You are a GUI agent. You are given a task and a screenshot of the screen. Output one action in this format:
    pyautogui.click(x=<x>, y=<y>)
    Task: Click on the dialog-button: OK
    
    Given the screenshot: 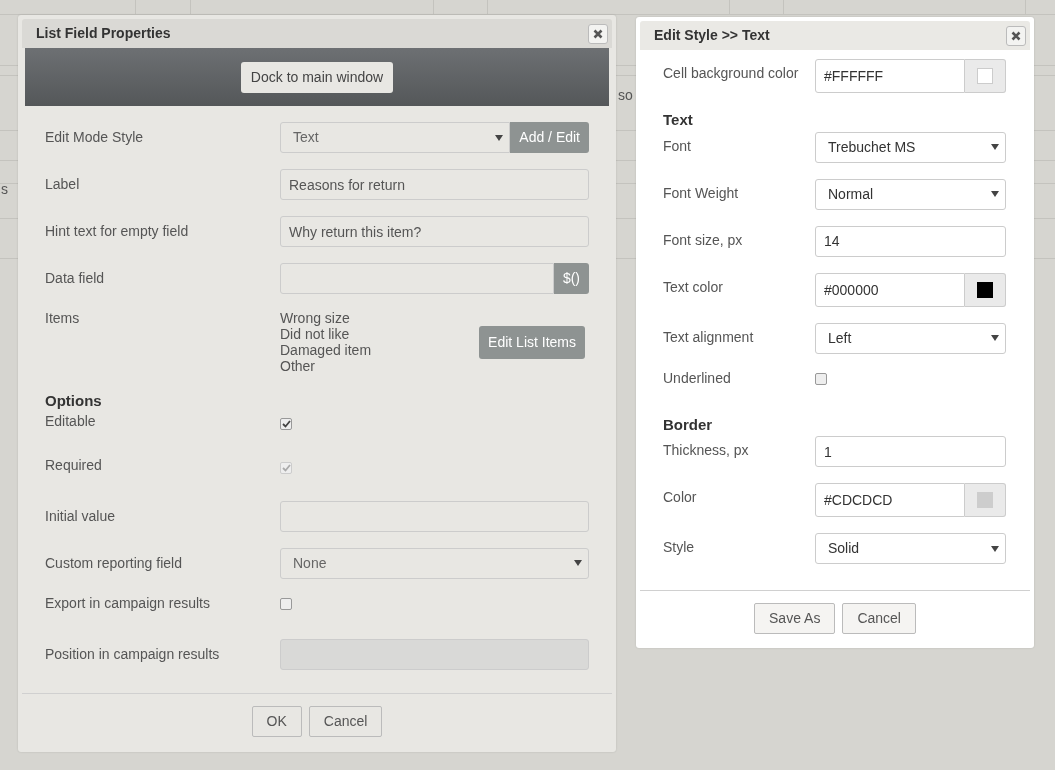 What is the action you would take?
    pyautogui.click(x=276, y=721)
    